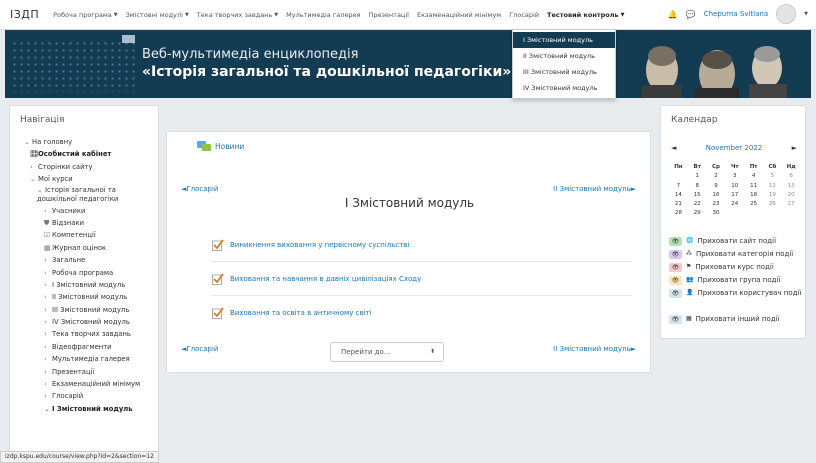 Image resolution: width=816 pixels, height=463 pixels. Describe the element at coordinates (716, 177) in the screenshot. I see `calendar-day: 2` at that location.